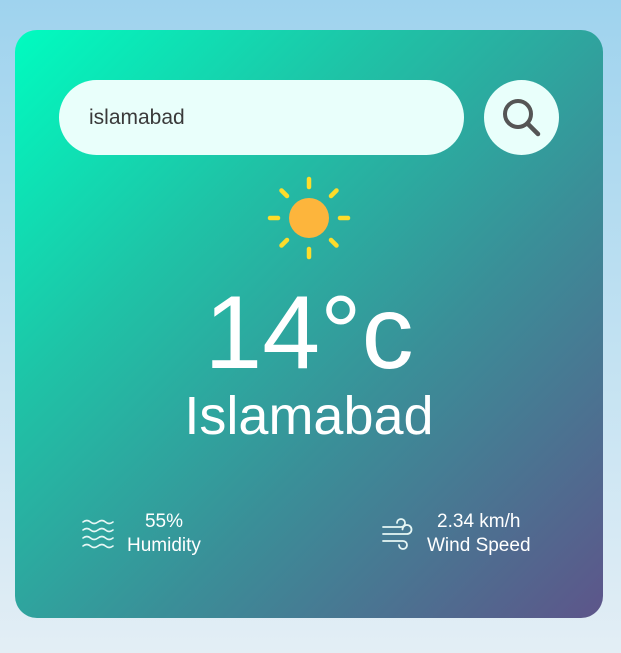 The image size is (621, 653). Describe the element at coordinates (261, 117) in the screenshot. I see `search-input: islamabad` at that location.